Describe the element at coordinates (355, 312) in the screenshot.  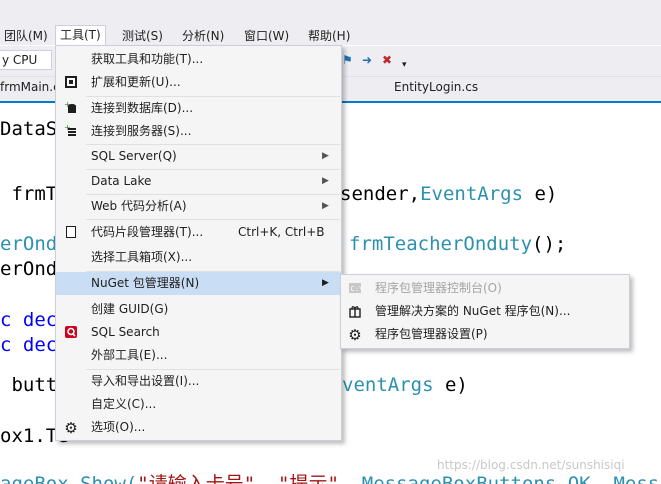
I see `package-icon` at that location.